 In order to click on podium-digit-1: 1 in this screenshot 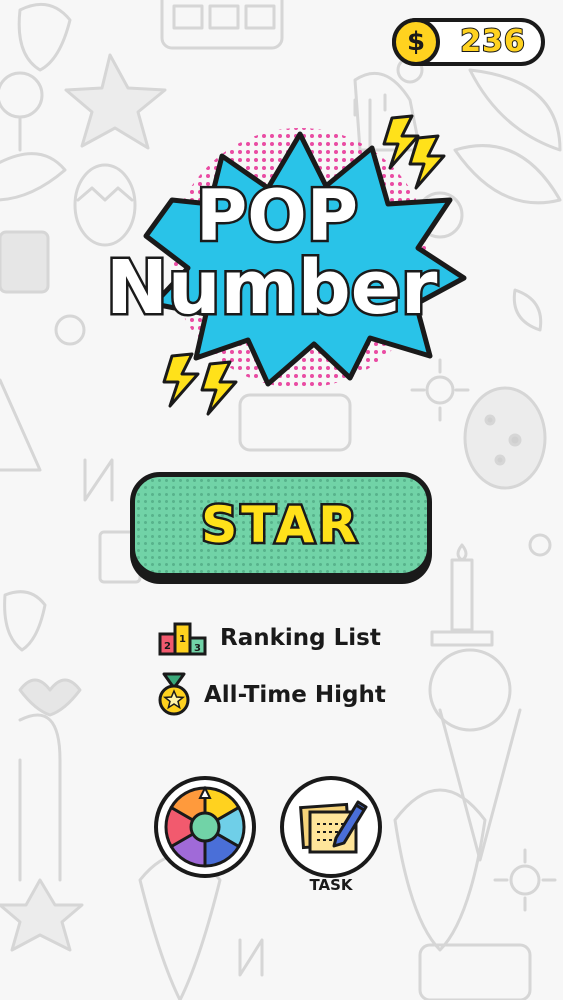, I will do `click(182, 639)`.